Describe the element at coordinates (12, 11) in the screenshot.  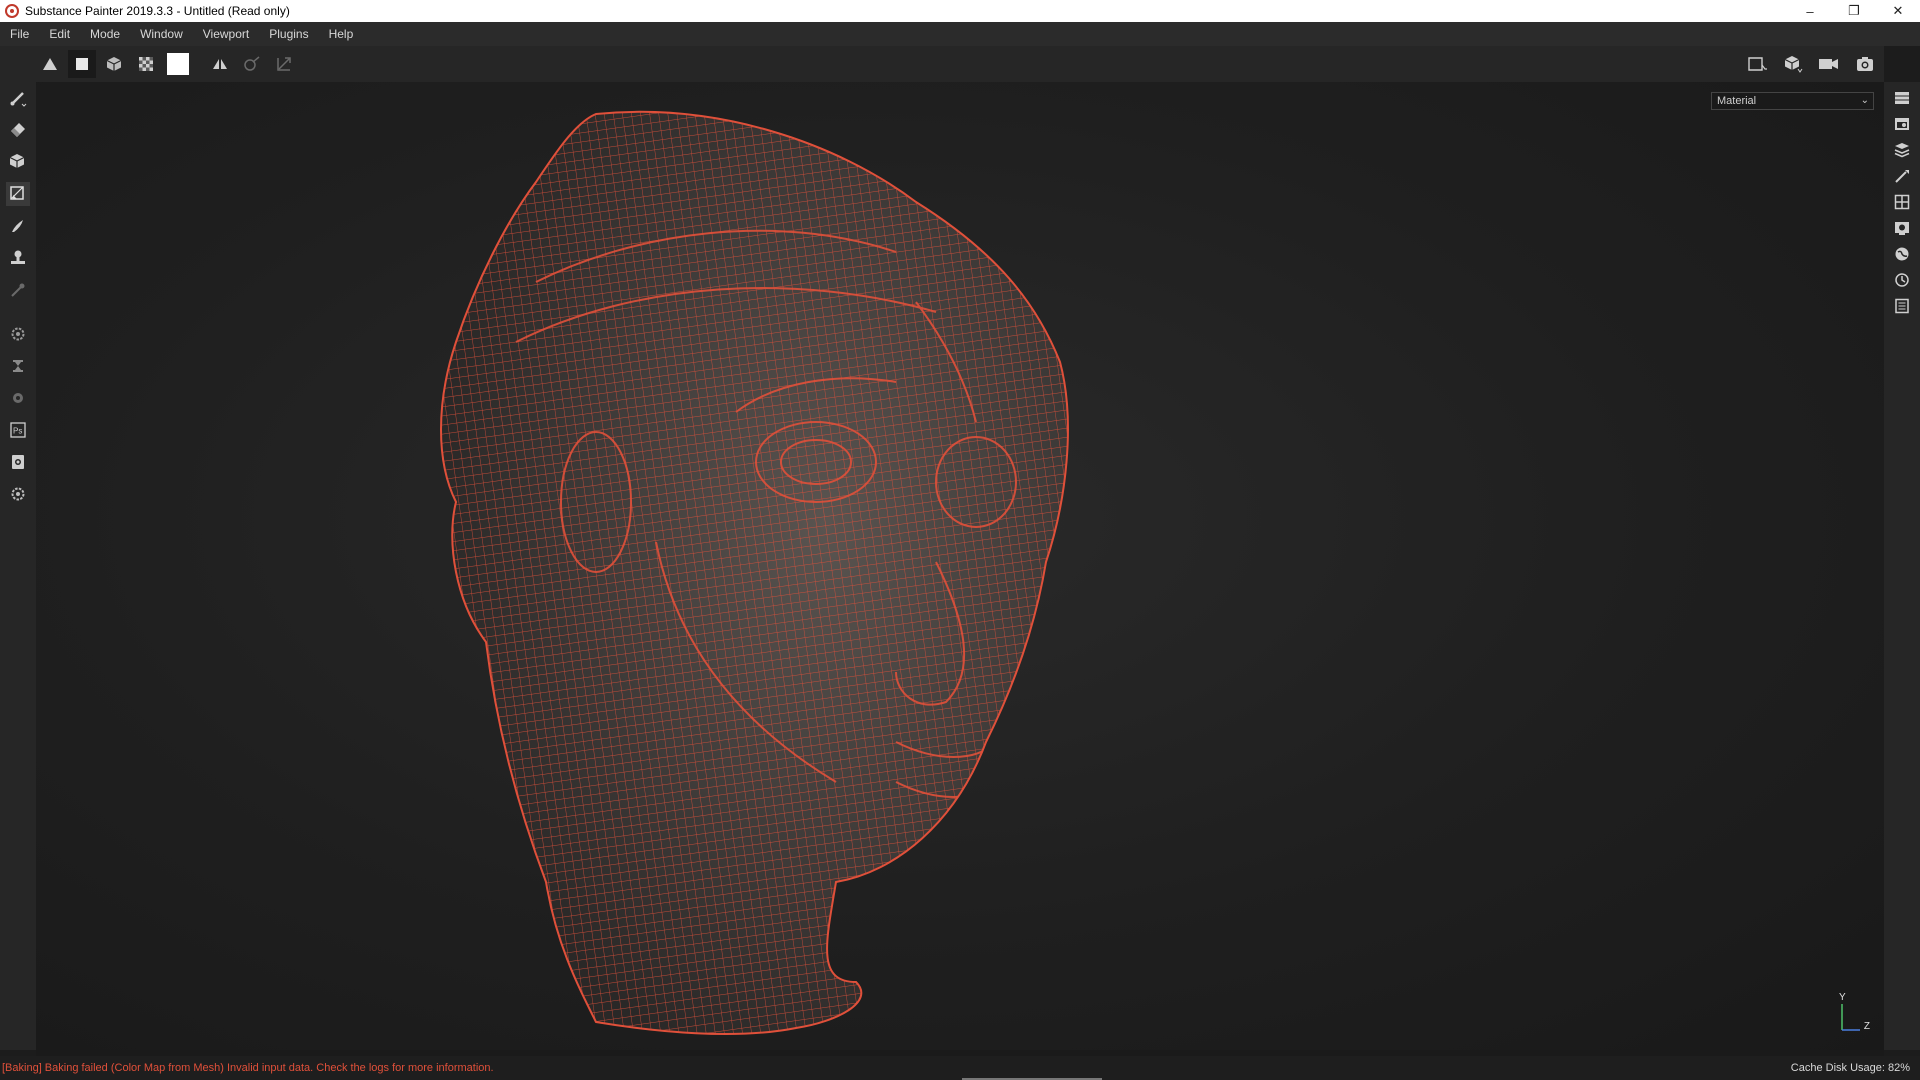
I see `substance-painter-icon` at that location.